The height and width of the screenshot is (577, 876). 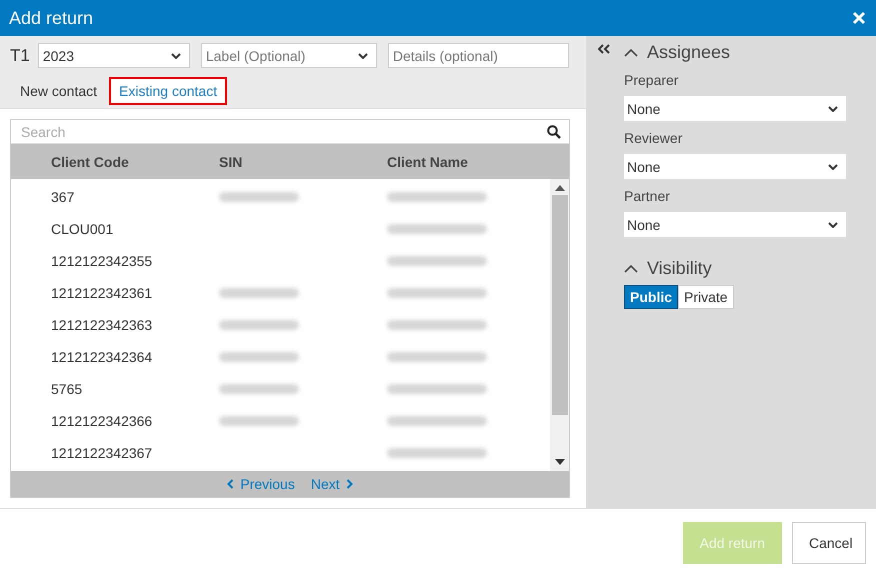 What do you see at coordinates (706, 297) in the screenshot?
I see `visibility-option: Private` at bounding box center [706, 297].